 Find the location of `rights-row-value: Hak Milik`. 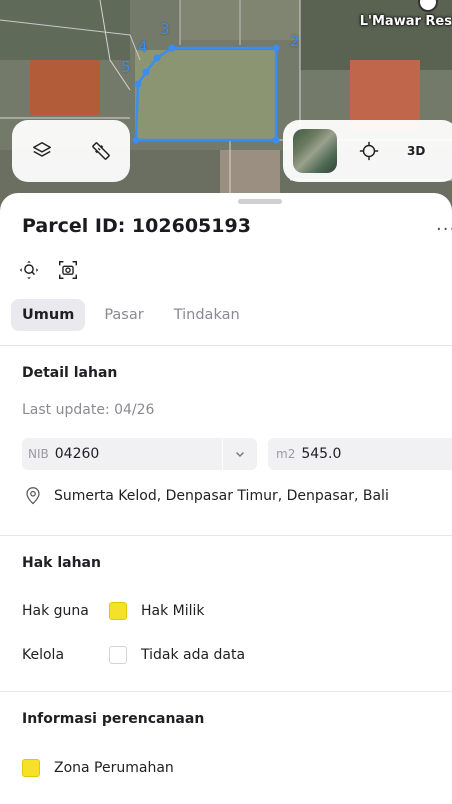

rights-row-value: Hak Milik is located at coordinates (173, 611).